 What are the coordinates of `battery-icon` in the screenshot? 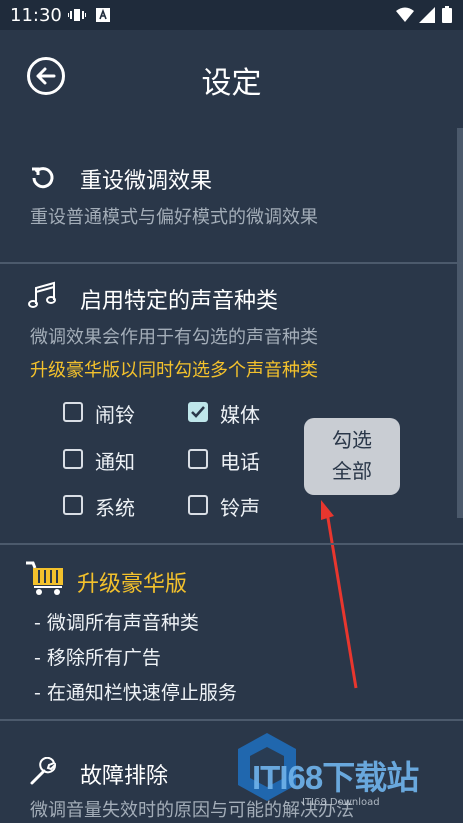 It's located at (447, 14).